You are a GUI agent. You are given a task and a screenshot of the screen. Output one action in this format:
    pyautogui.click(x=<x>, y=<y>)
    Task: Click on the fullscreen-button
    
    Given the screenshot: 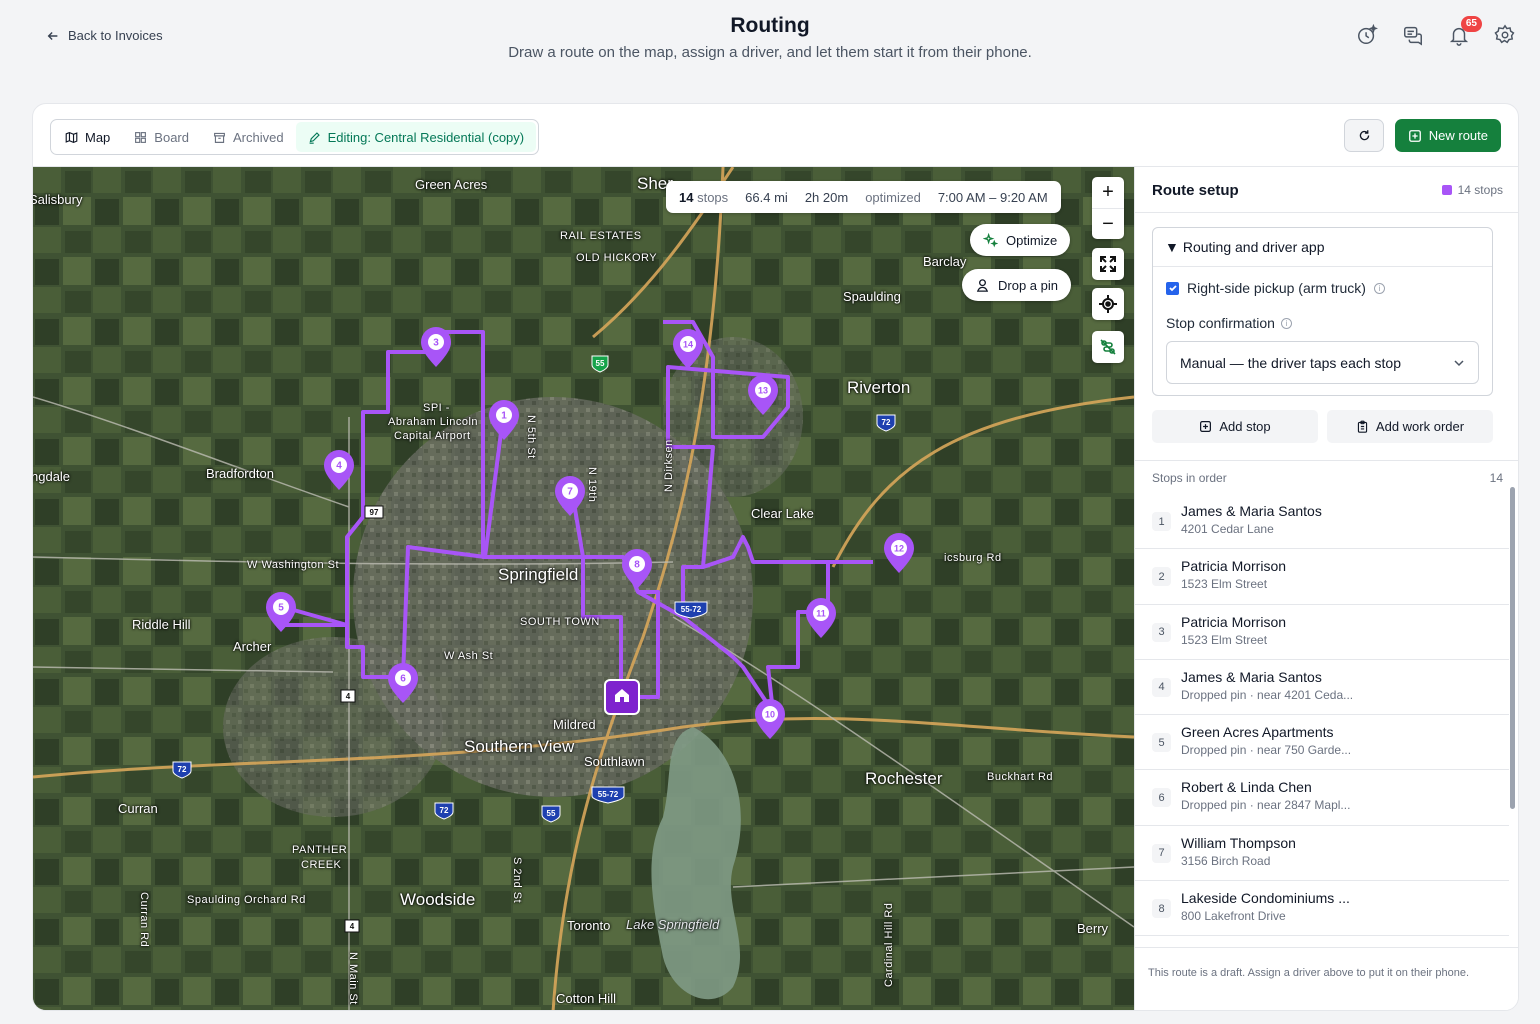 What is the action you would take?
    pyautogui.click(x=1108, y=264)
    